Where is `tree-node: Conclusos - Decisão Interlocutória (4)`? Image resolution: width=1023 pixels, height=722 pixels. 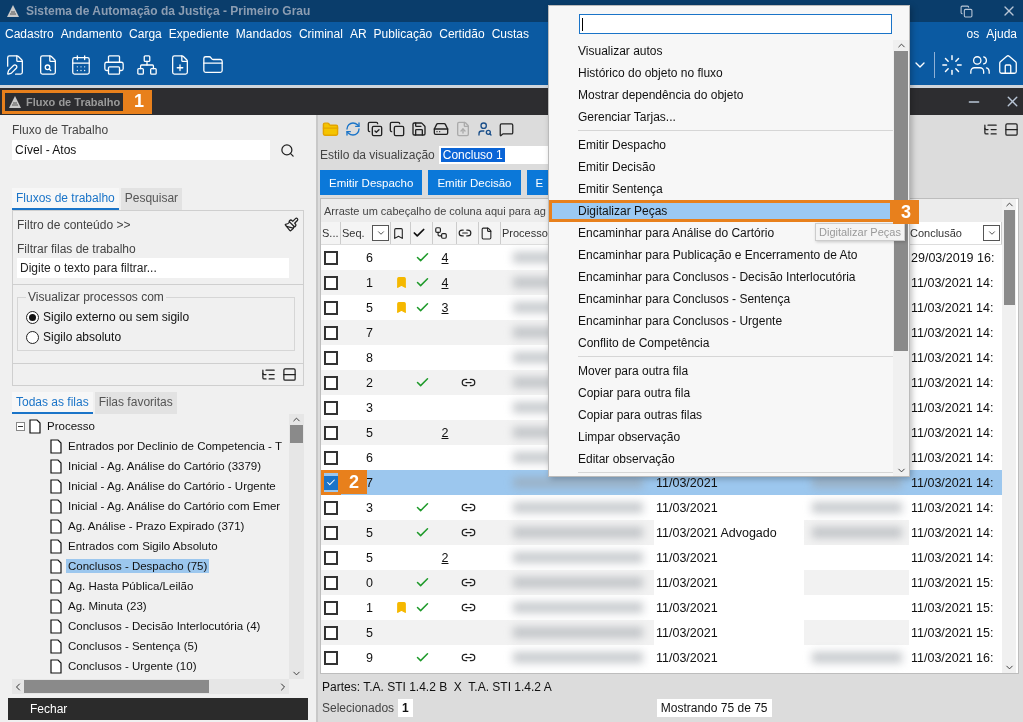
tree-node: Conclusos - Decisão Interlocutória (4) is located at coordinates (152, 626).